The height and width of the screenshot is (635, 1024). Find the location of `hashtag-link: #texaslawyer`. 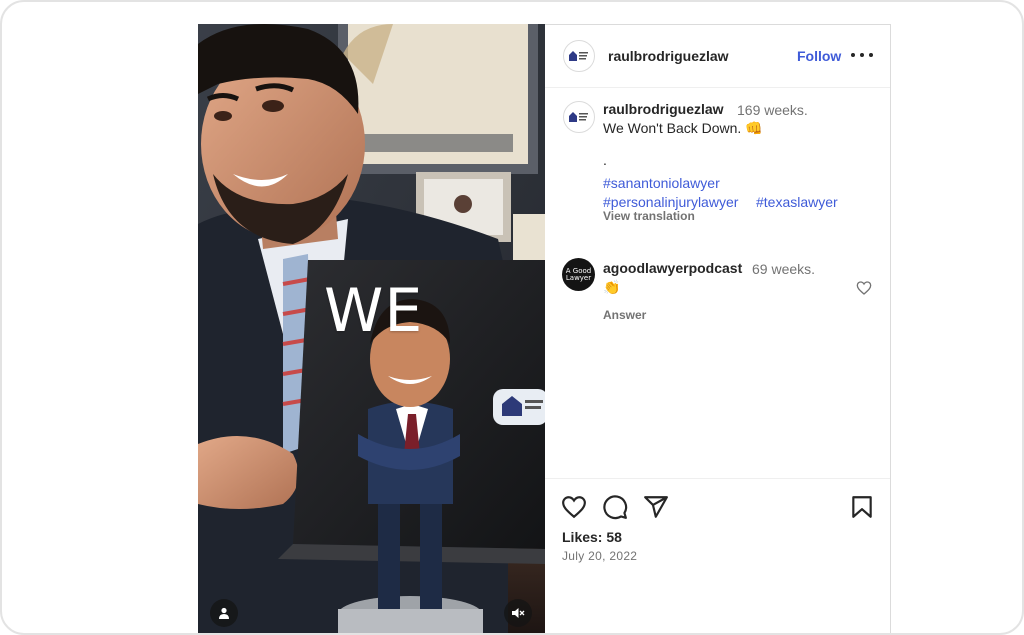

hashtag-link: #texaslawyer is located at coordinates (797, 202).